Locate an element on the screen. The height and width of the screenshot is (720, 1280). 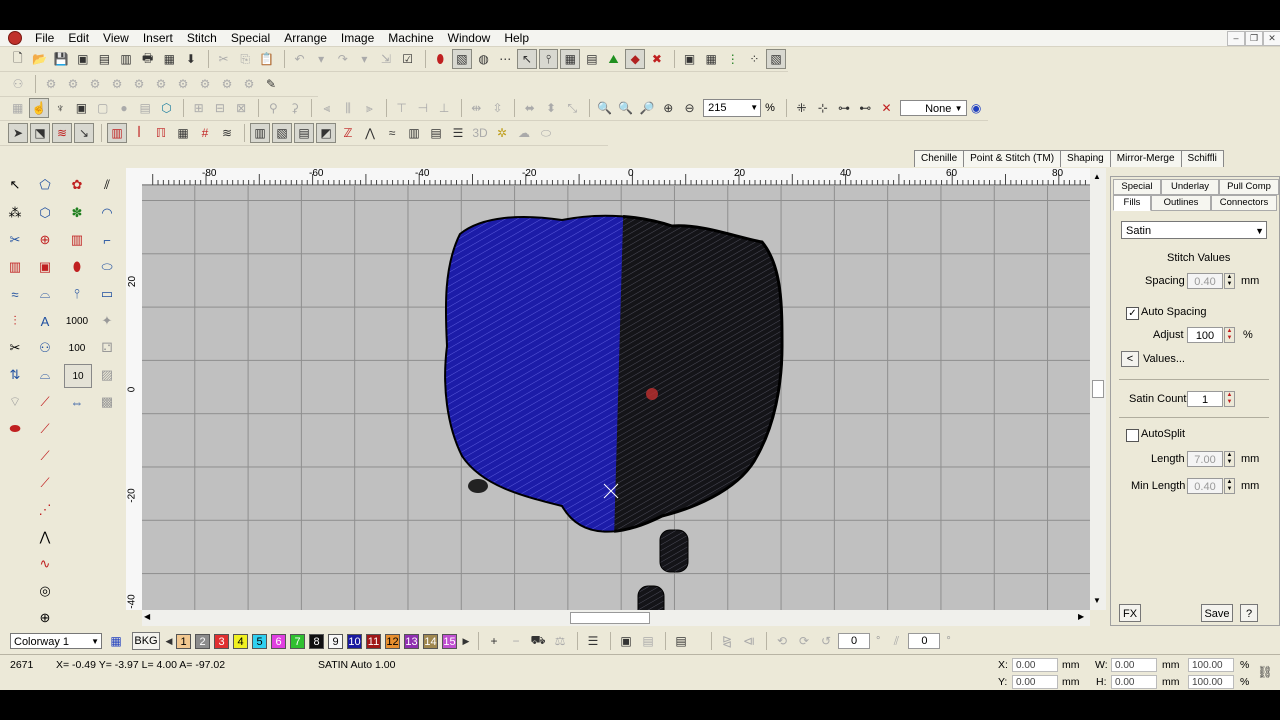
clone-tool-icon: ⚁ is located at coordinates (107, 348).